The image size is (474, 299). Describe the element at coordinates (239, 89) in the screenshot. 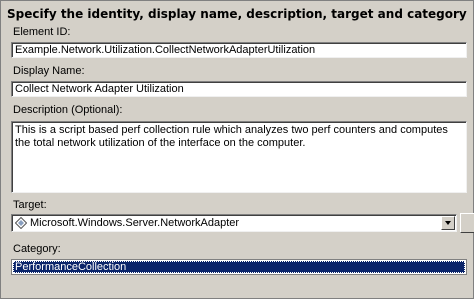

I see `display-name-field: Collect Network Adapter Utilization` at that location.